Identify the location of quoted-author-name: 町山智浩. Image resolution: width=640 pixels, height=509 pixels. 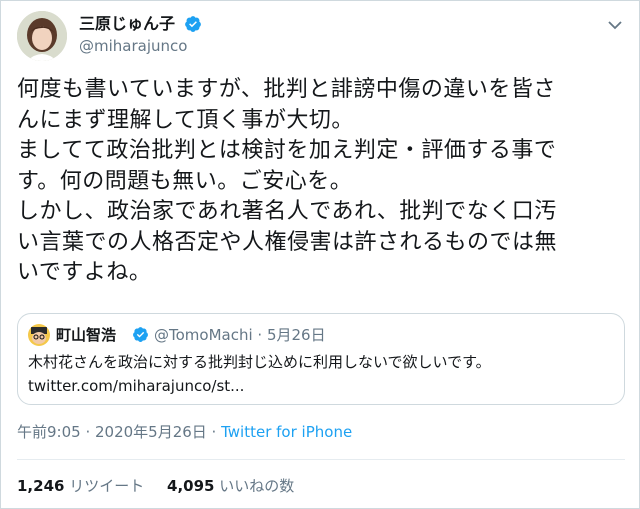
(86, 335).